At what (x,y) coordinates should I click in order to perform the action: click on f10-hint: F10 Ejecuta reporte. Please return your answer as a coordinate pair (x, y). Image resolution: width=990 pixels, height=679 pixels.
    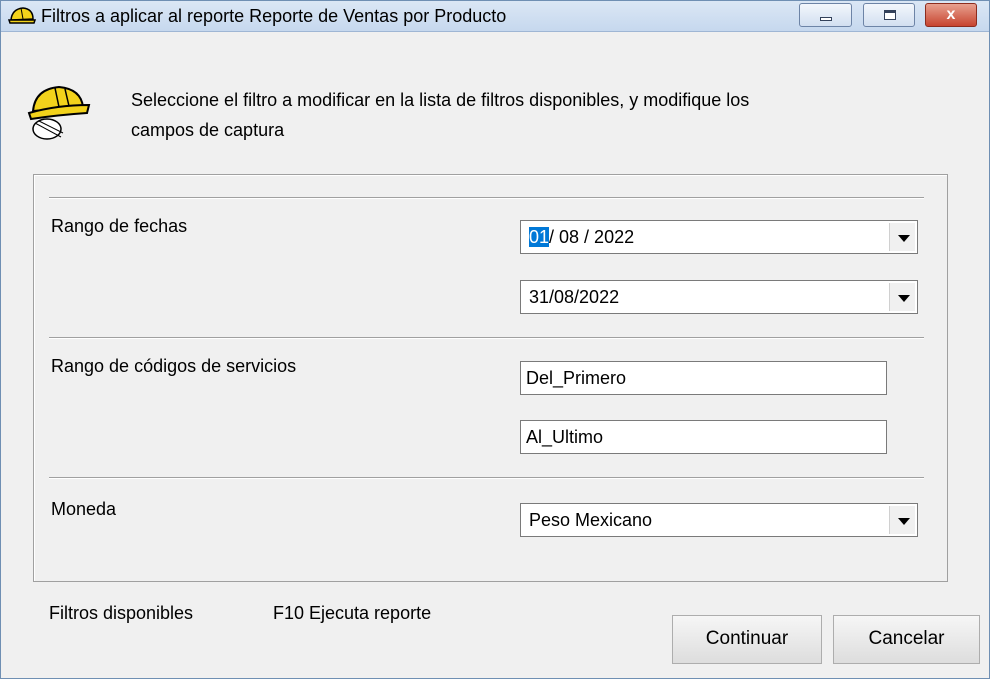
    Looking at the image, I should click on (352, 613).